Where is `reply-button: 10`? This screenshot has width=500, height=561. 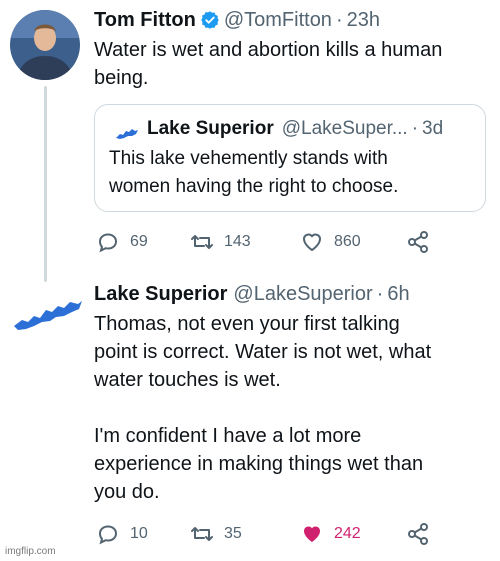 reply-button: 10 is located at coordinates (122, 534).